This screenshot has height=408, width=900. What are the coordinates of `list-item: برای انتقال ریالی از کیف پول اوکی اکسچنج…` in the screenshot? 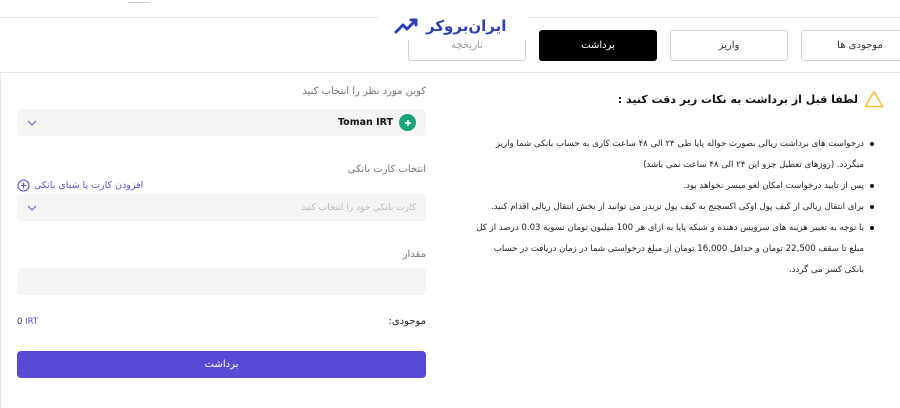 It's located at (674, 207).